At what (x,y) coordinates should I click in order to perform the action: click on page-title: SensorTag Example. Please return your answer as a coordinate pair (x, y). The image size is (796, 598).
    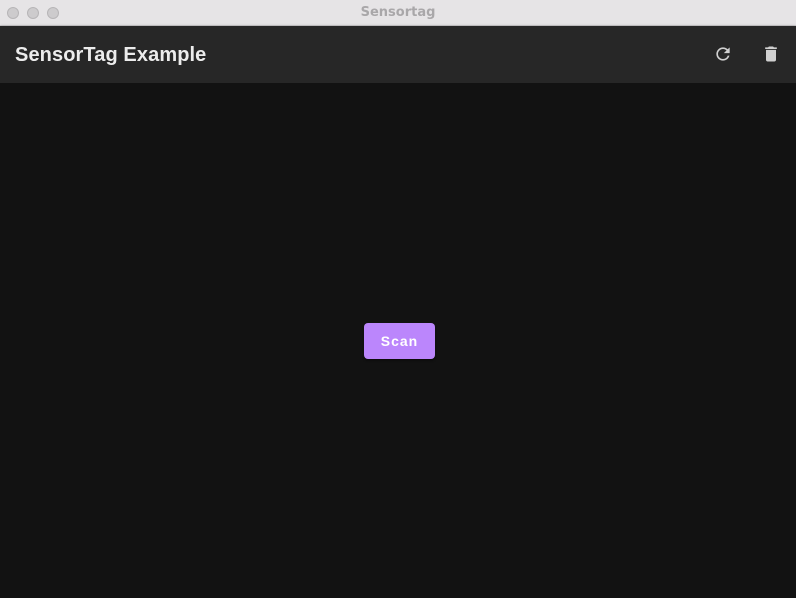
    Looking at the image, I should click on (111, 55).